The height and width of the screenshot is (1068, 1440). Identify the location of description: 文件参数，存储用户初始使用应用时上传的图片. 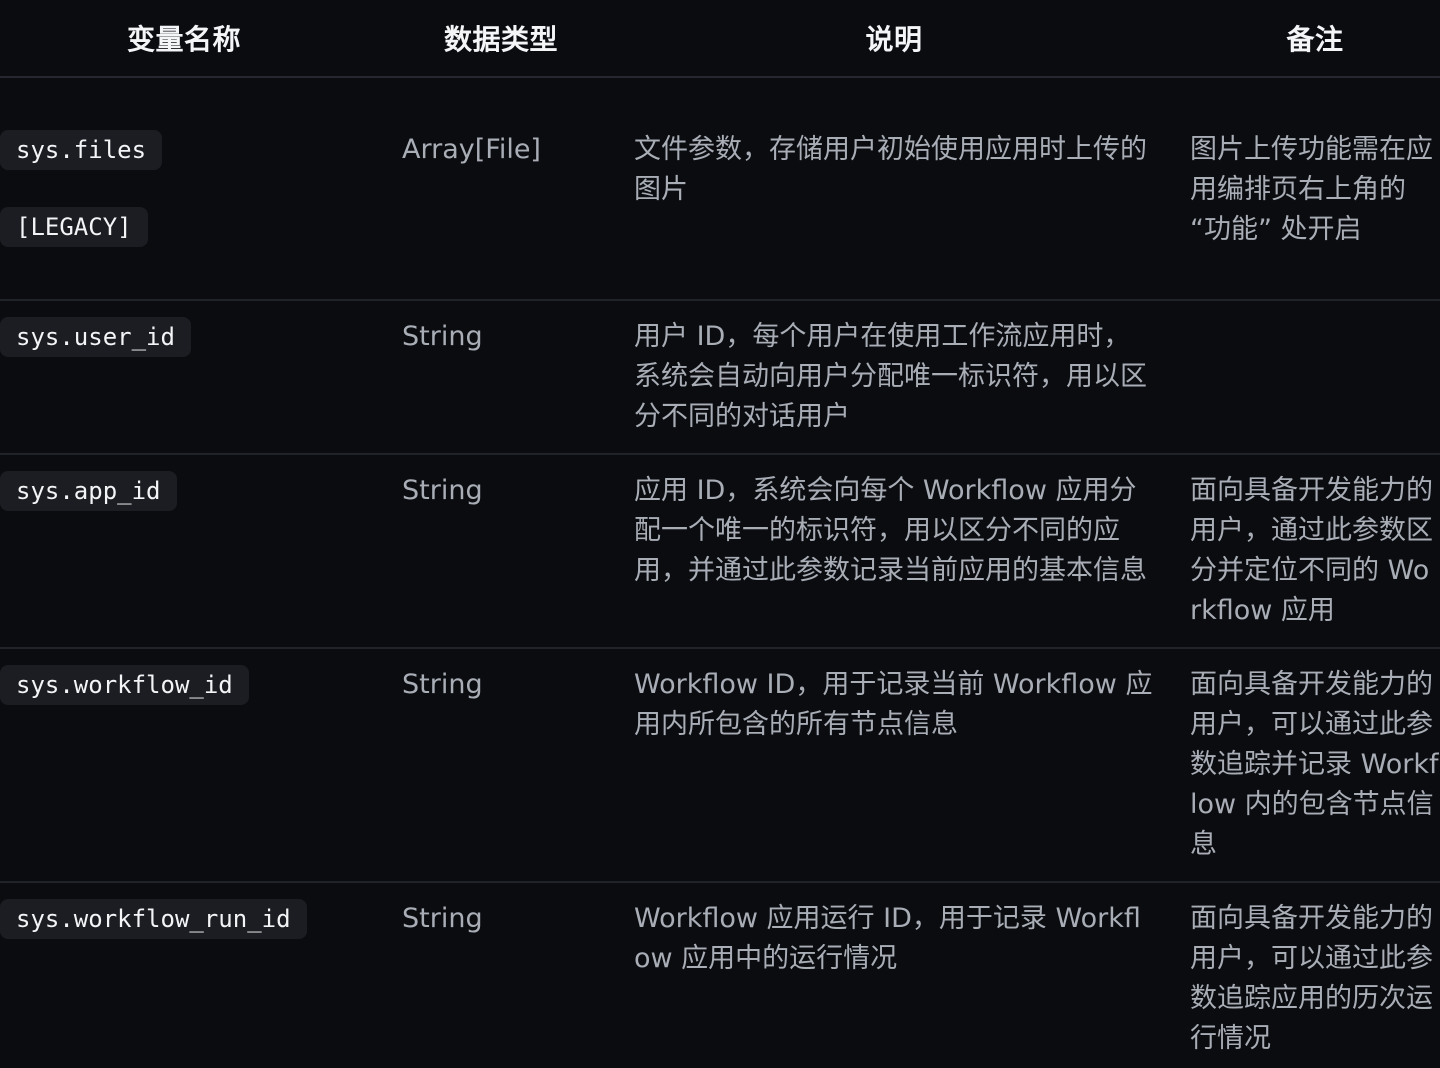
(890, 169).